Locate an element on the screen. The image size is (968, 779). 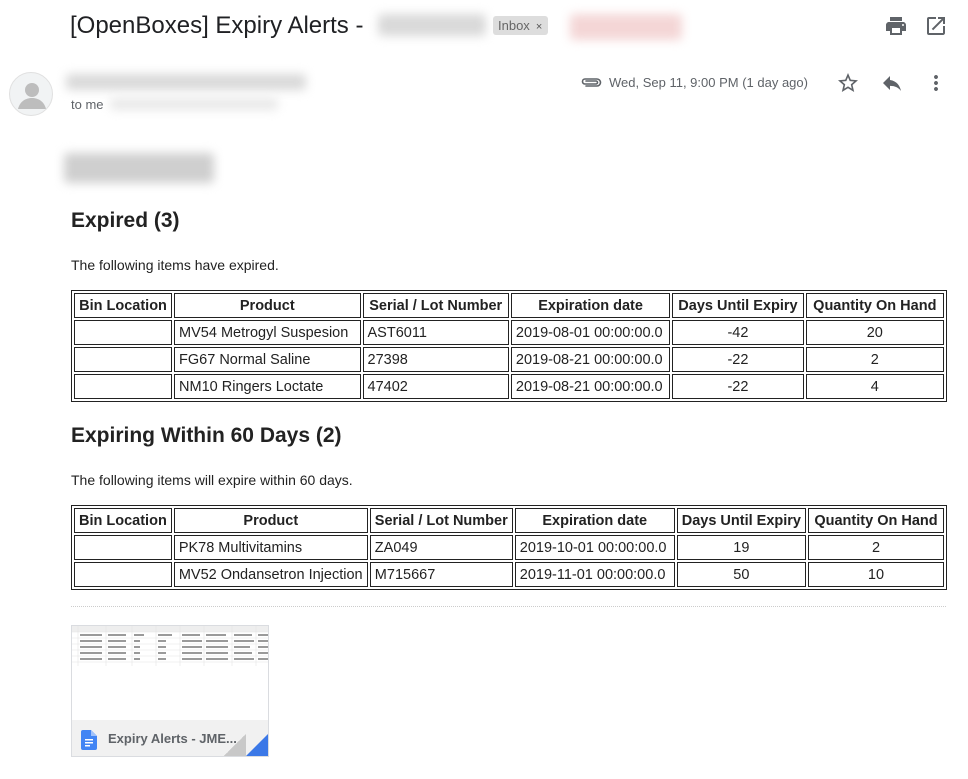
cell-expiration-date: 2019-10-01 00:00:00.0 is located at coordinates (594, 547).